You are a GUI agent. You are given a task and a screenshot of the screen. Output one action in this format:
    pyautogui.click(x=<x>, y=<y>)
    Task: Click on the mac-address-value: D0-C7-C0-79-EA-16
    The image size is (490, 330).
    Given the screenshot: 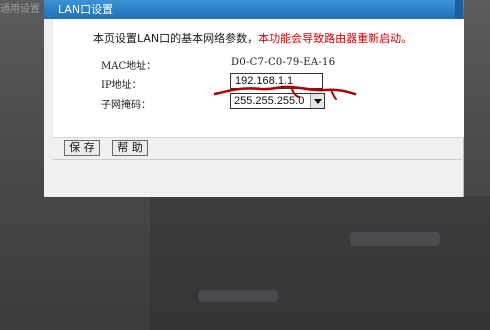 What is the action you would take?
    pyautogui.click(x=283, y=62)
    